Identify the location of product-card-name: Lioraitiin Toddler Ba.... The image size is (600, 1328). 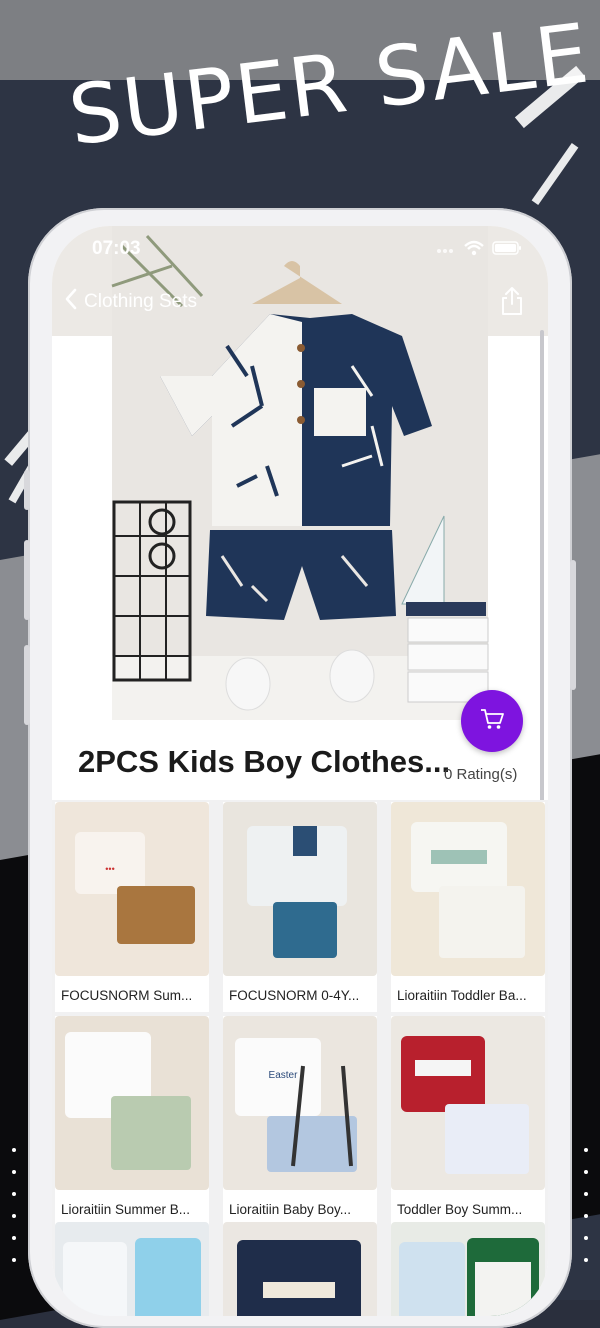
(462, 995).